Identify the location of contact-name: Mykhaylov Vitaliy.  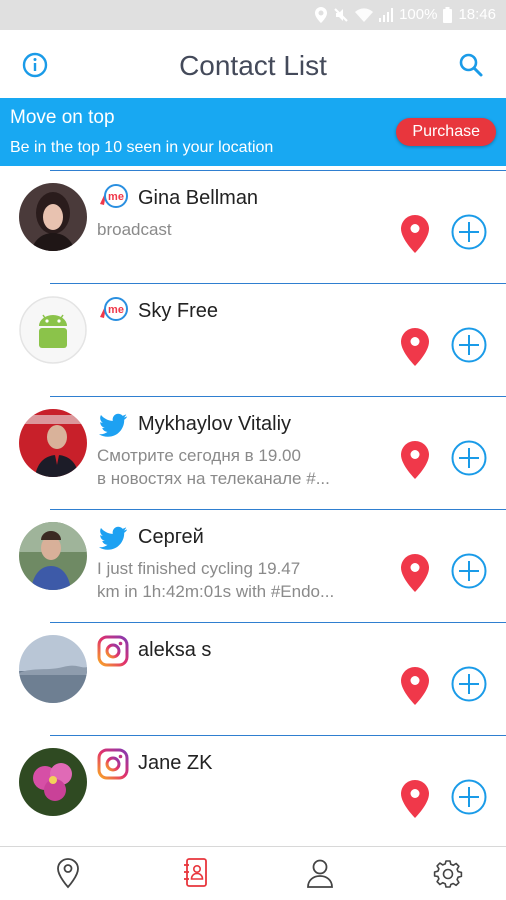
(215, 424).